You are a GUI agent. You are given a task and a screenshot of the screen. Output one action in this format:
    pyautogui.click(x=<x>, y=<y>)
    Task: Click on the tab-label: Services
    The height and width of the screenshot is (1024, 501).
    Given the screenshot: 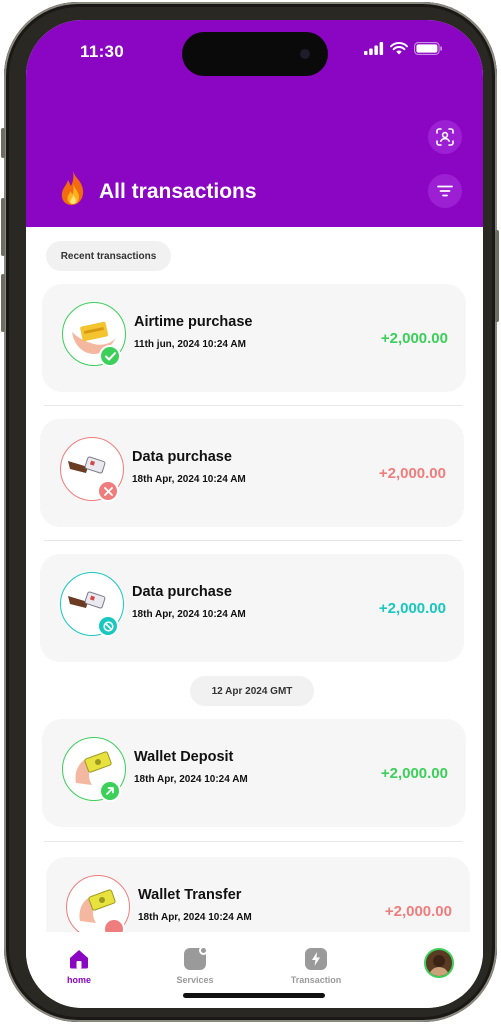 What is the action you would take?
    pyautogui.click(x=195, y=980)
    